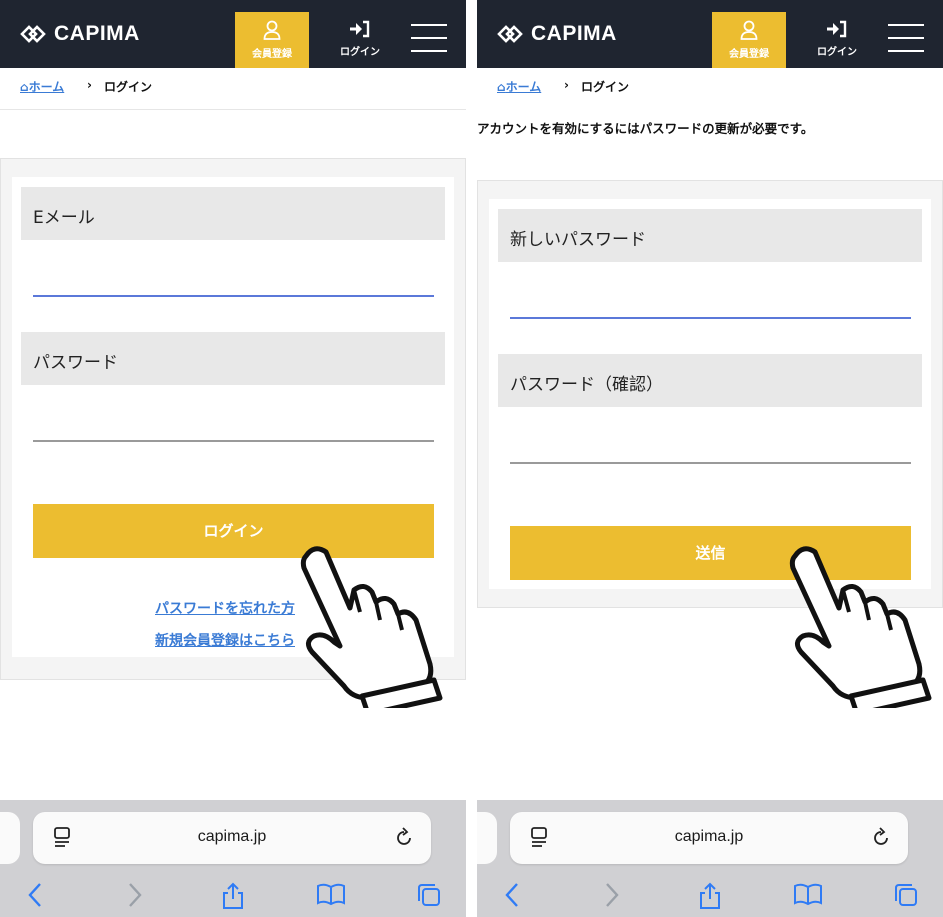  What do you see at coordinates (710, 235) in the screenshot?
I see `new-password-label: 新しいパスワード` at bounding box center [710, 235].